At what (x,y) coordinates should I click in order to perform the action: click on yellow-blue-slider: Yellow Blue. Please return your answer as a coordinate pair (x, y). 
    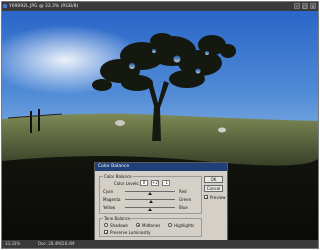
    Looking at the image, I should click on (151, 208).